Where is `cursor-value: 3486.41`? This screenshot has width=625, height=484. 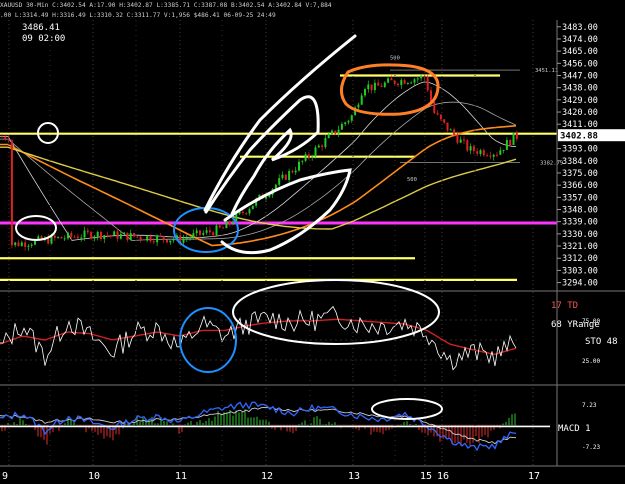
cursor-value: 3486.41 is located at coordinates (41, 28).